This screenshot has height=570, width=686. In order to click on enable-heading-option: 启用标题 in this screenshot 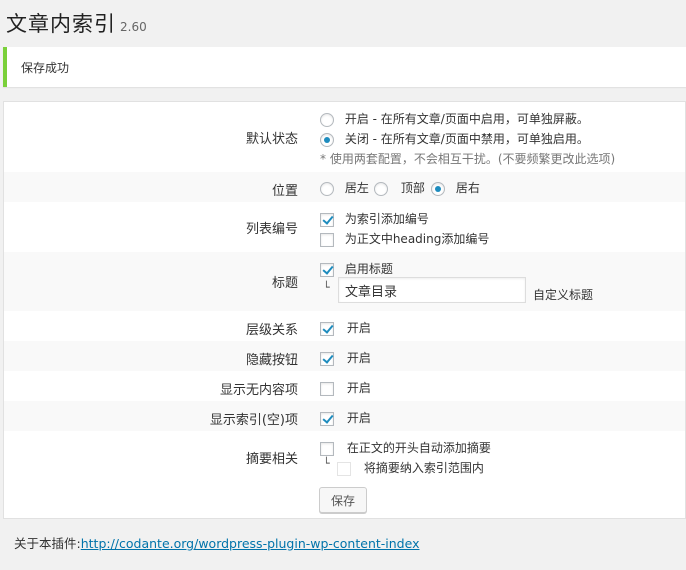, I will do `click(356, 268)`.